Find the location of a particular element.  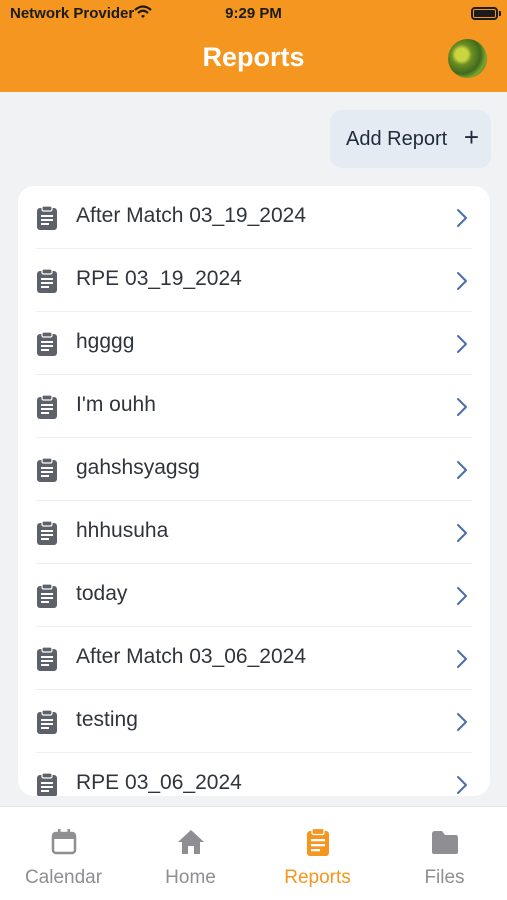

report-list-item: After Match 03_19_2024 is located at coordinates (254, 217).